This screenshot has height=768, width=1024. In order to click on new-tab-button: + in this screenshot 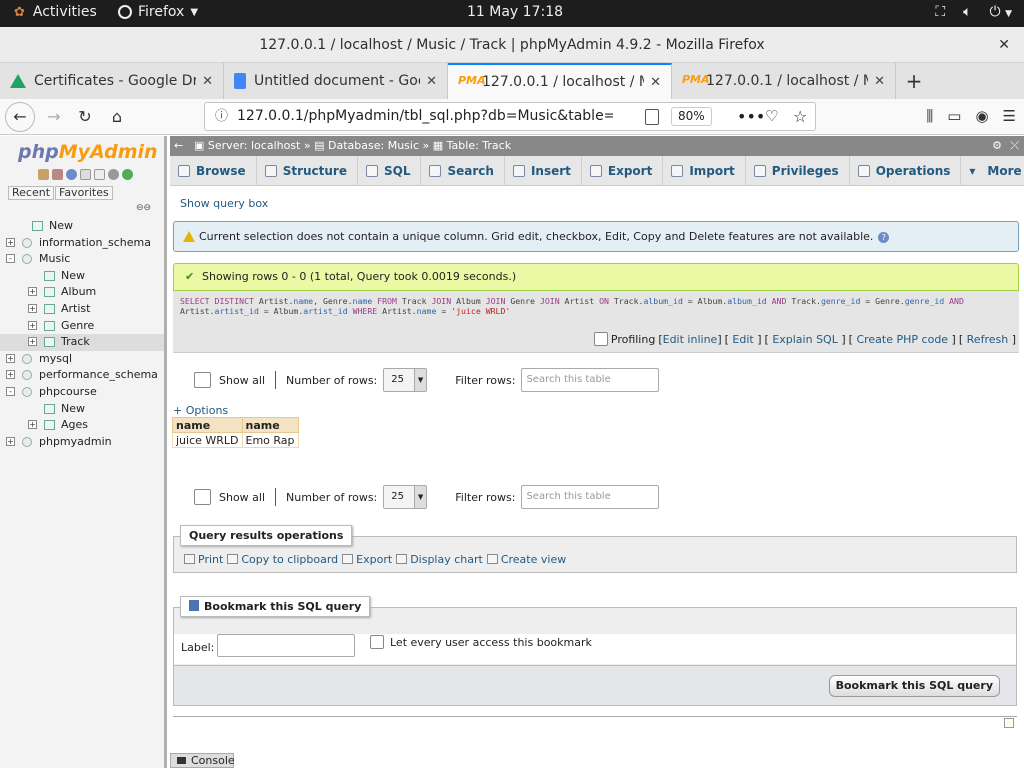, I will do `click(914, 81)`.